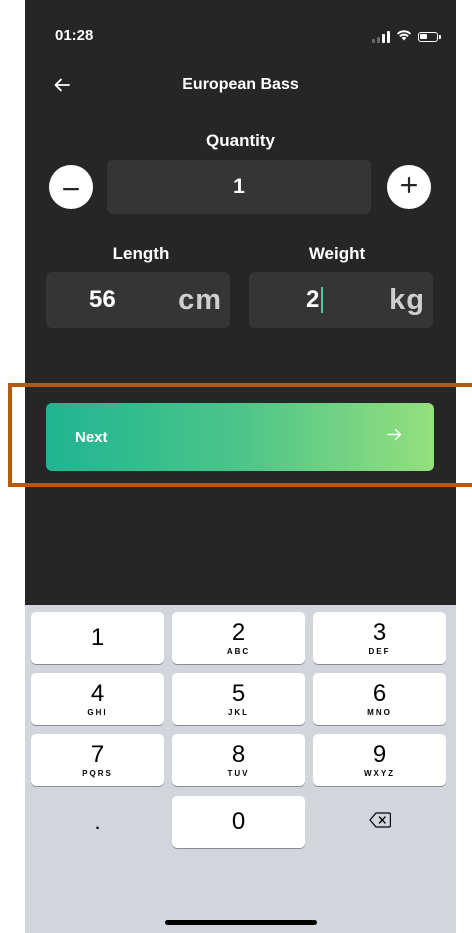 The width and height of the screenshot is (472, 933). Describe the element at coordinates (337, 253) in the screenshot. I see `weight-label: Weight` at that location.